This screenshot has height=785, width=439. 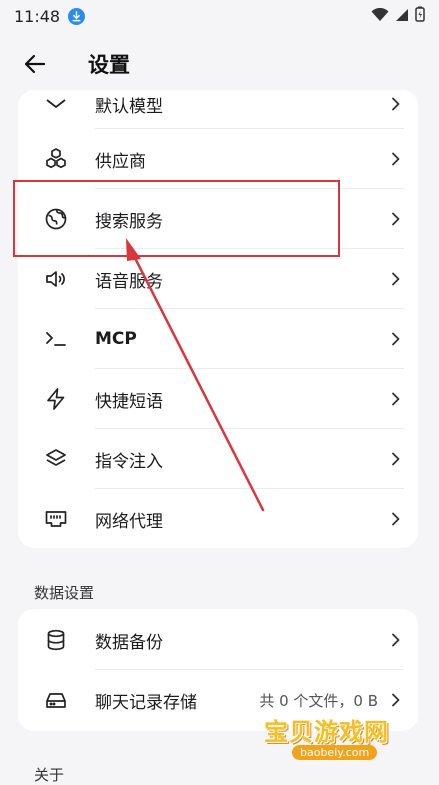 I want to click on settings-item-label: 指令注入, so click(x=129, y=461).